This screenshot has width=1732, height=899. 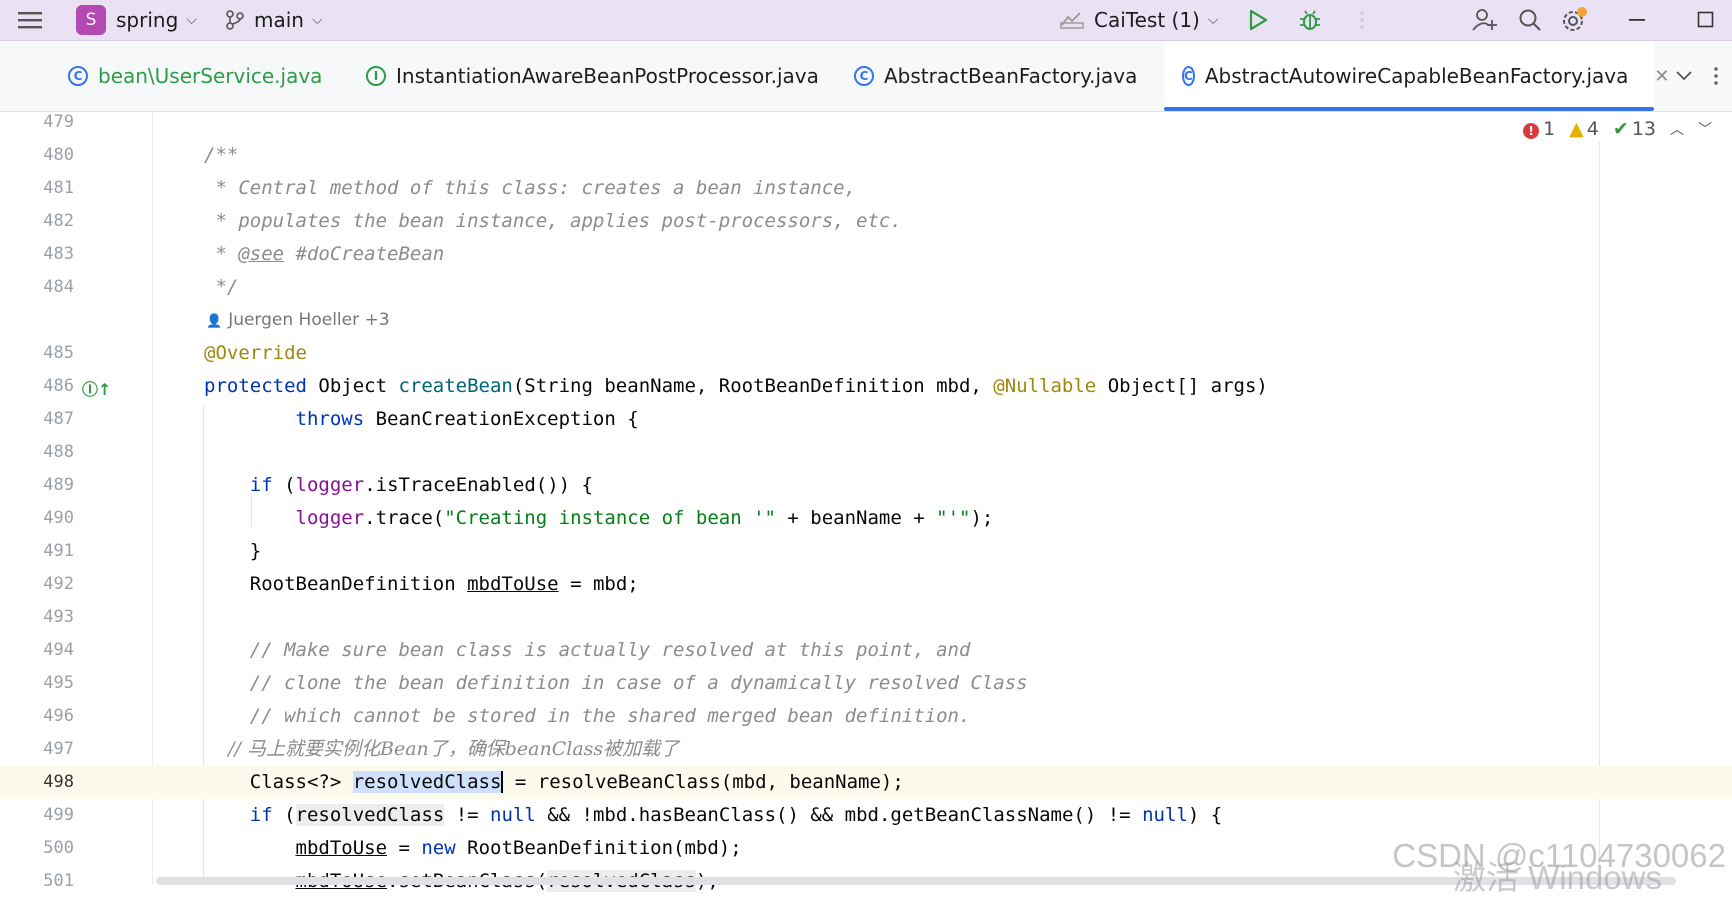 What do you see at coordinates (341, 584) in the screenshot?
I see `code-line: 492 RootBeanDefinition mbdToUse = mbd;` at bounding box center [341, 584].